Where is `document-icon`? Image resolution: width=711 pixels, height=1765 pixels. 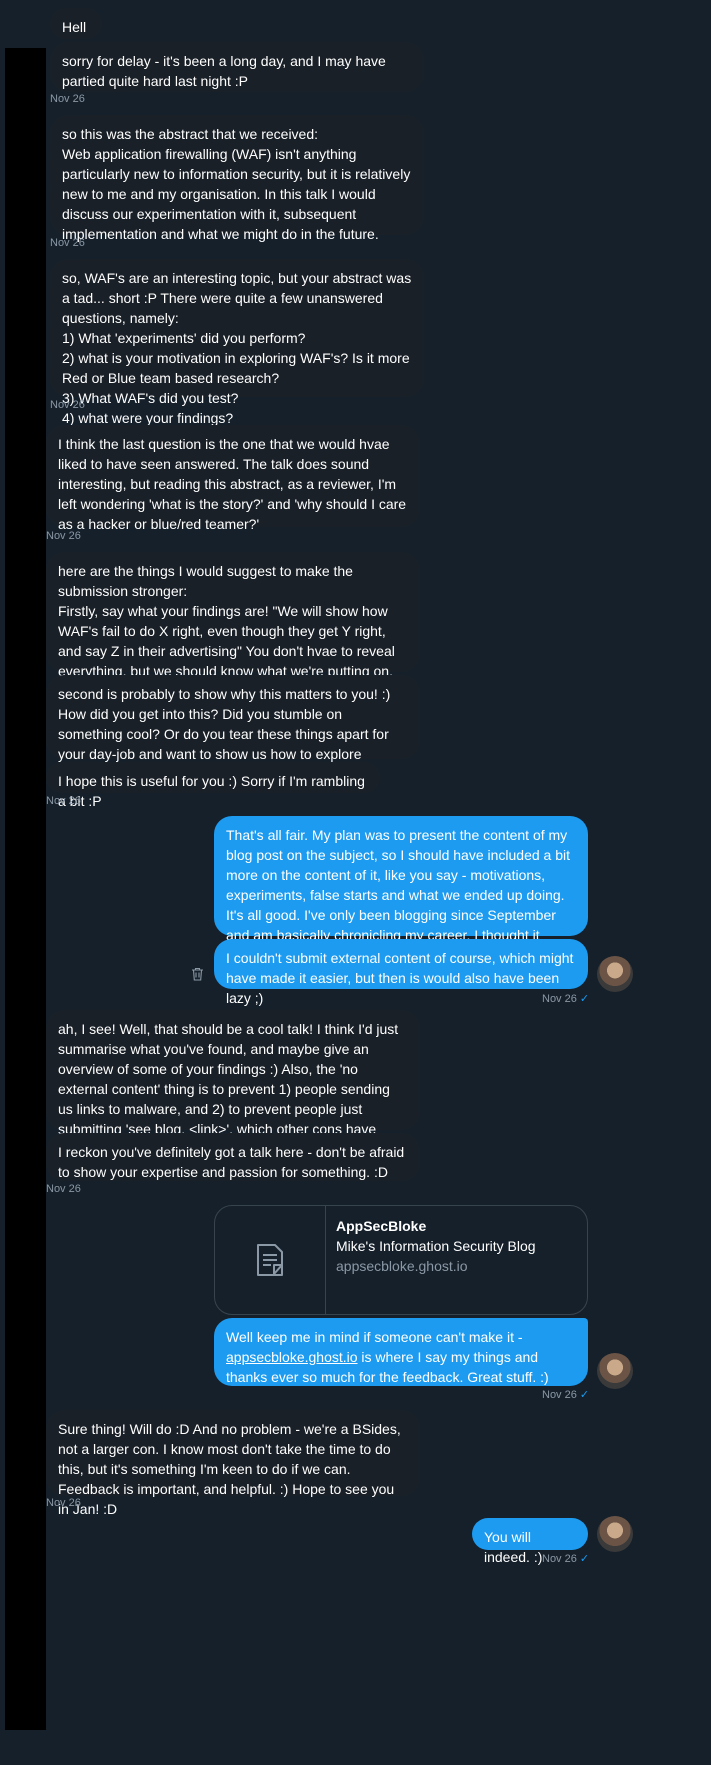
document-icon is located at coordinates (270, 1260).